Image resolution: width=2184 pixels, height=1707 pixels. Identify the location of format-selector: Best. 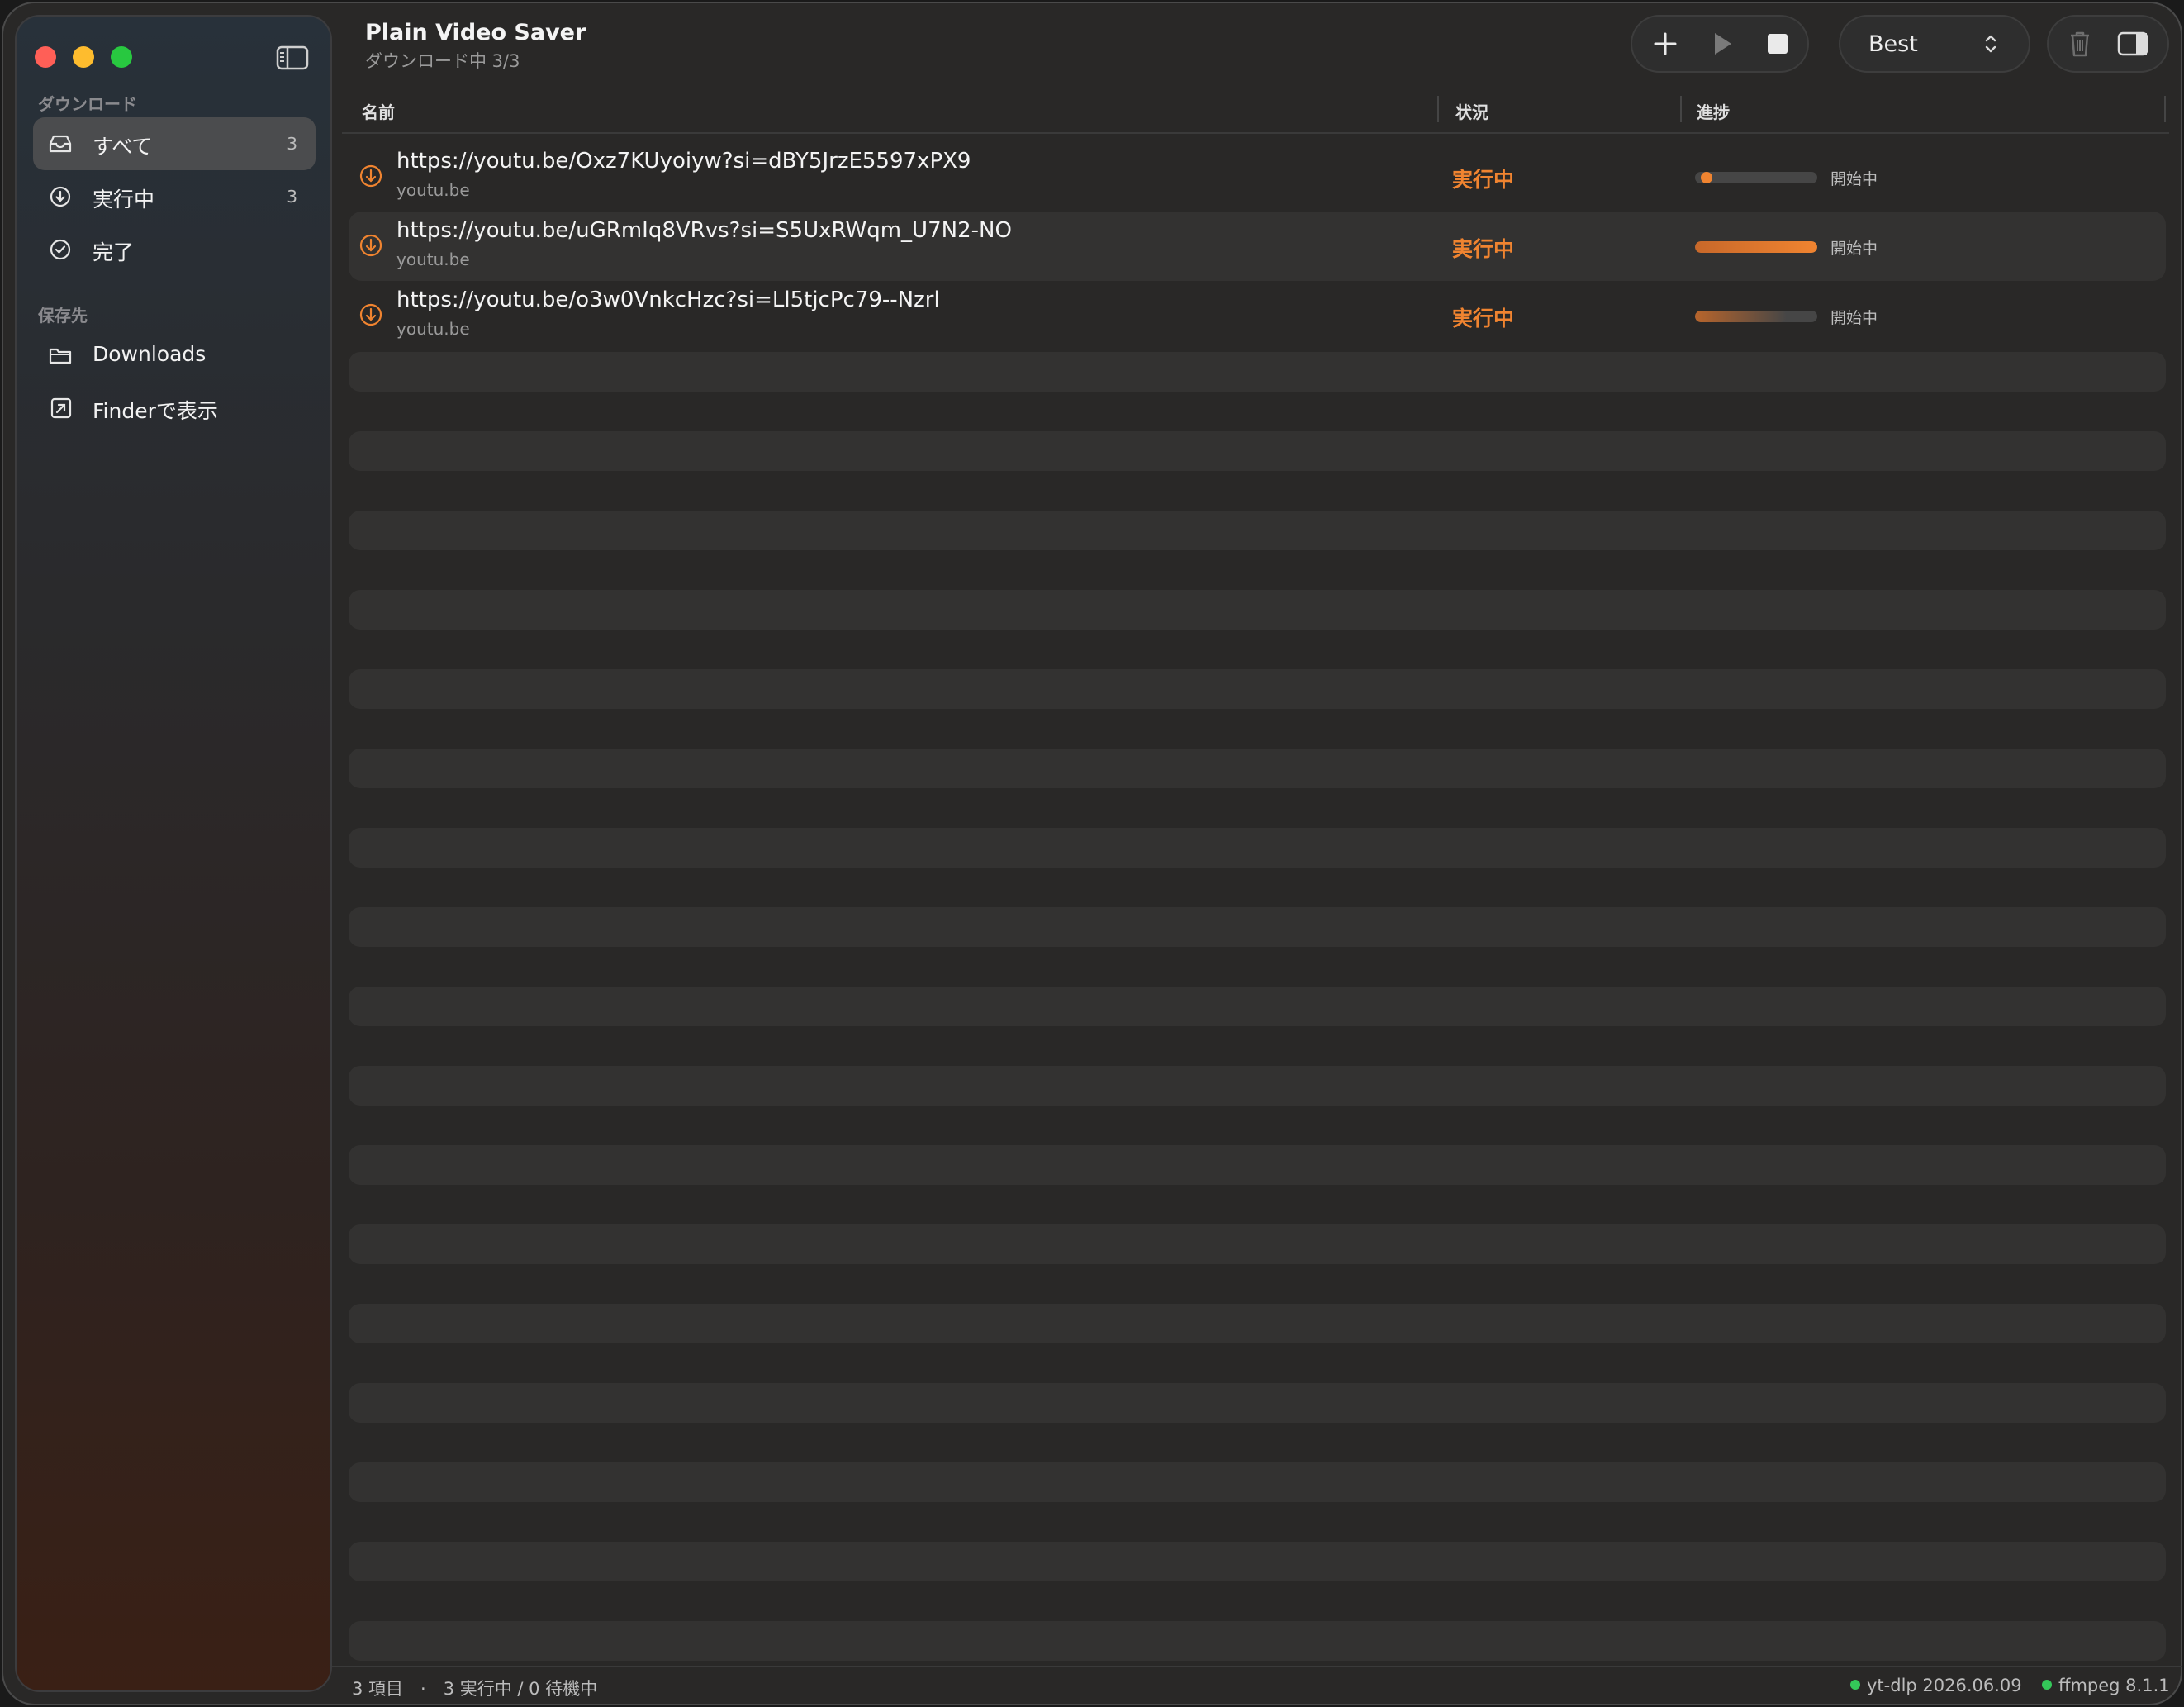
(1934, 44).